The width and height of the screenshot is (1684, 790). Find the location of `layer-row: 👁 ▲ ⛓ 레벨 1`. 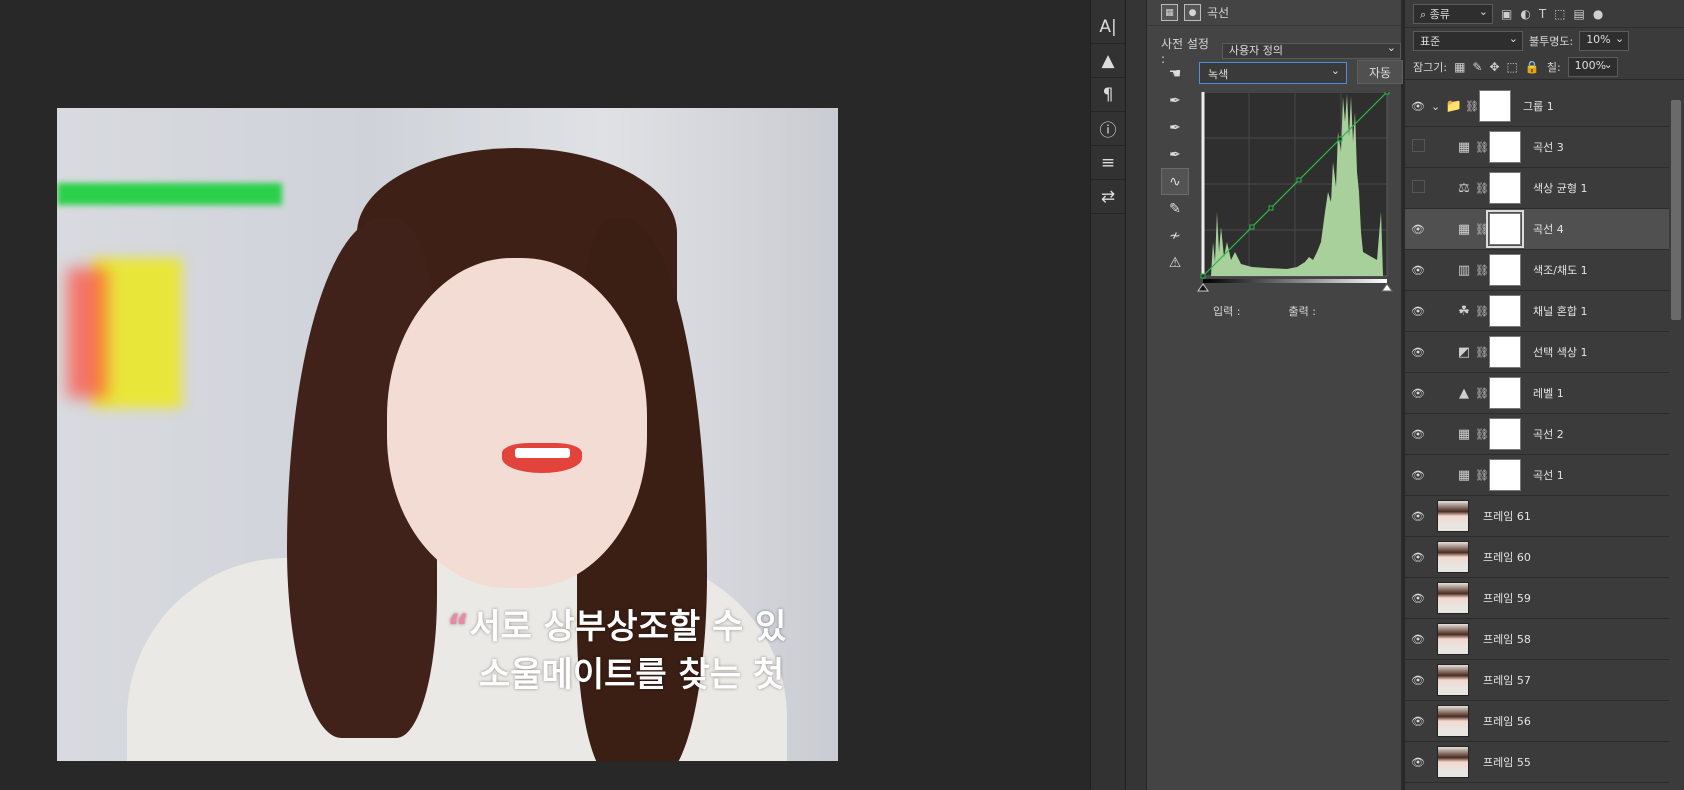

layer-row: 👁 ▲ ⛓ 레벨 1 is located at coordinates (1537, 393).